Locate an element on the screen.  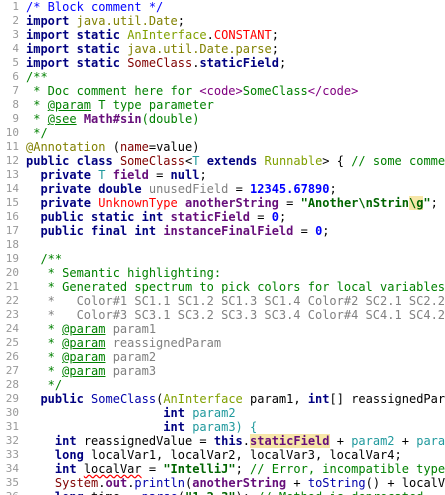
code-text: * @see Math#sin(double) is located at coordinates (112, 119).